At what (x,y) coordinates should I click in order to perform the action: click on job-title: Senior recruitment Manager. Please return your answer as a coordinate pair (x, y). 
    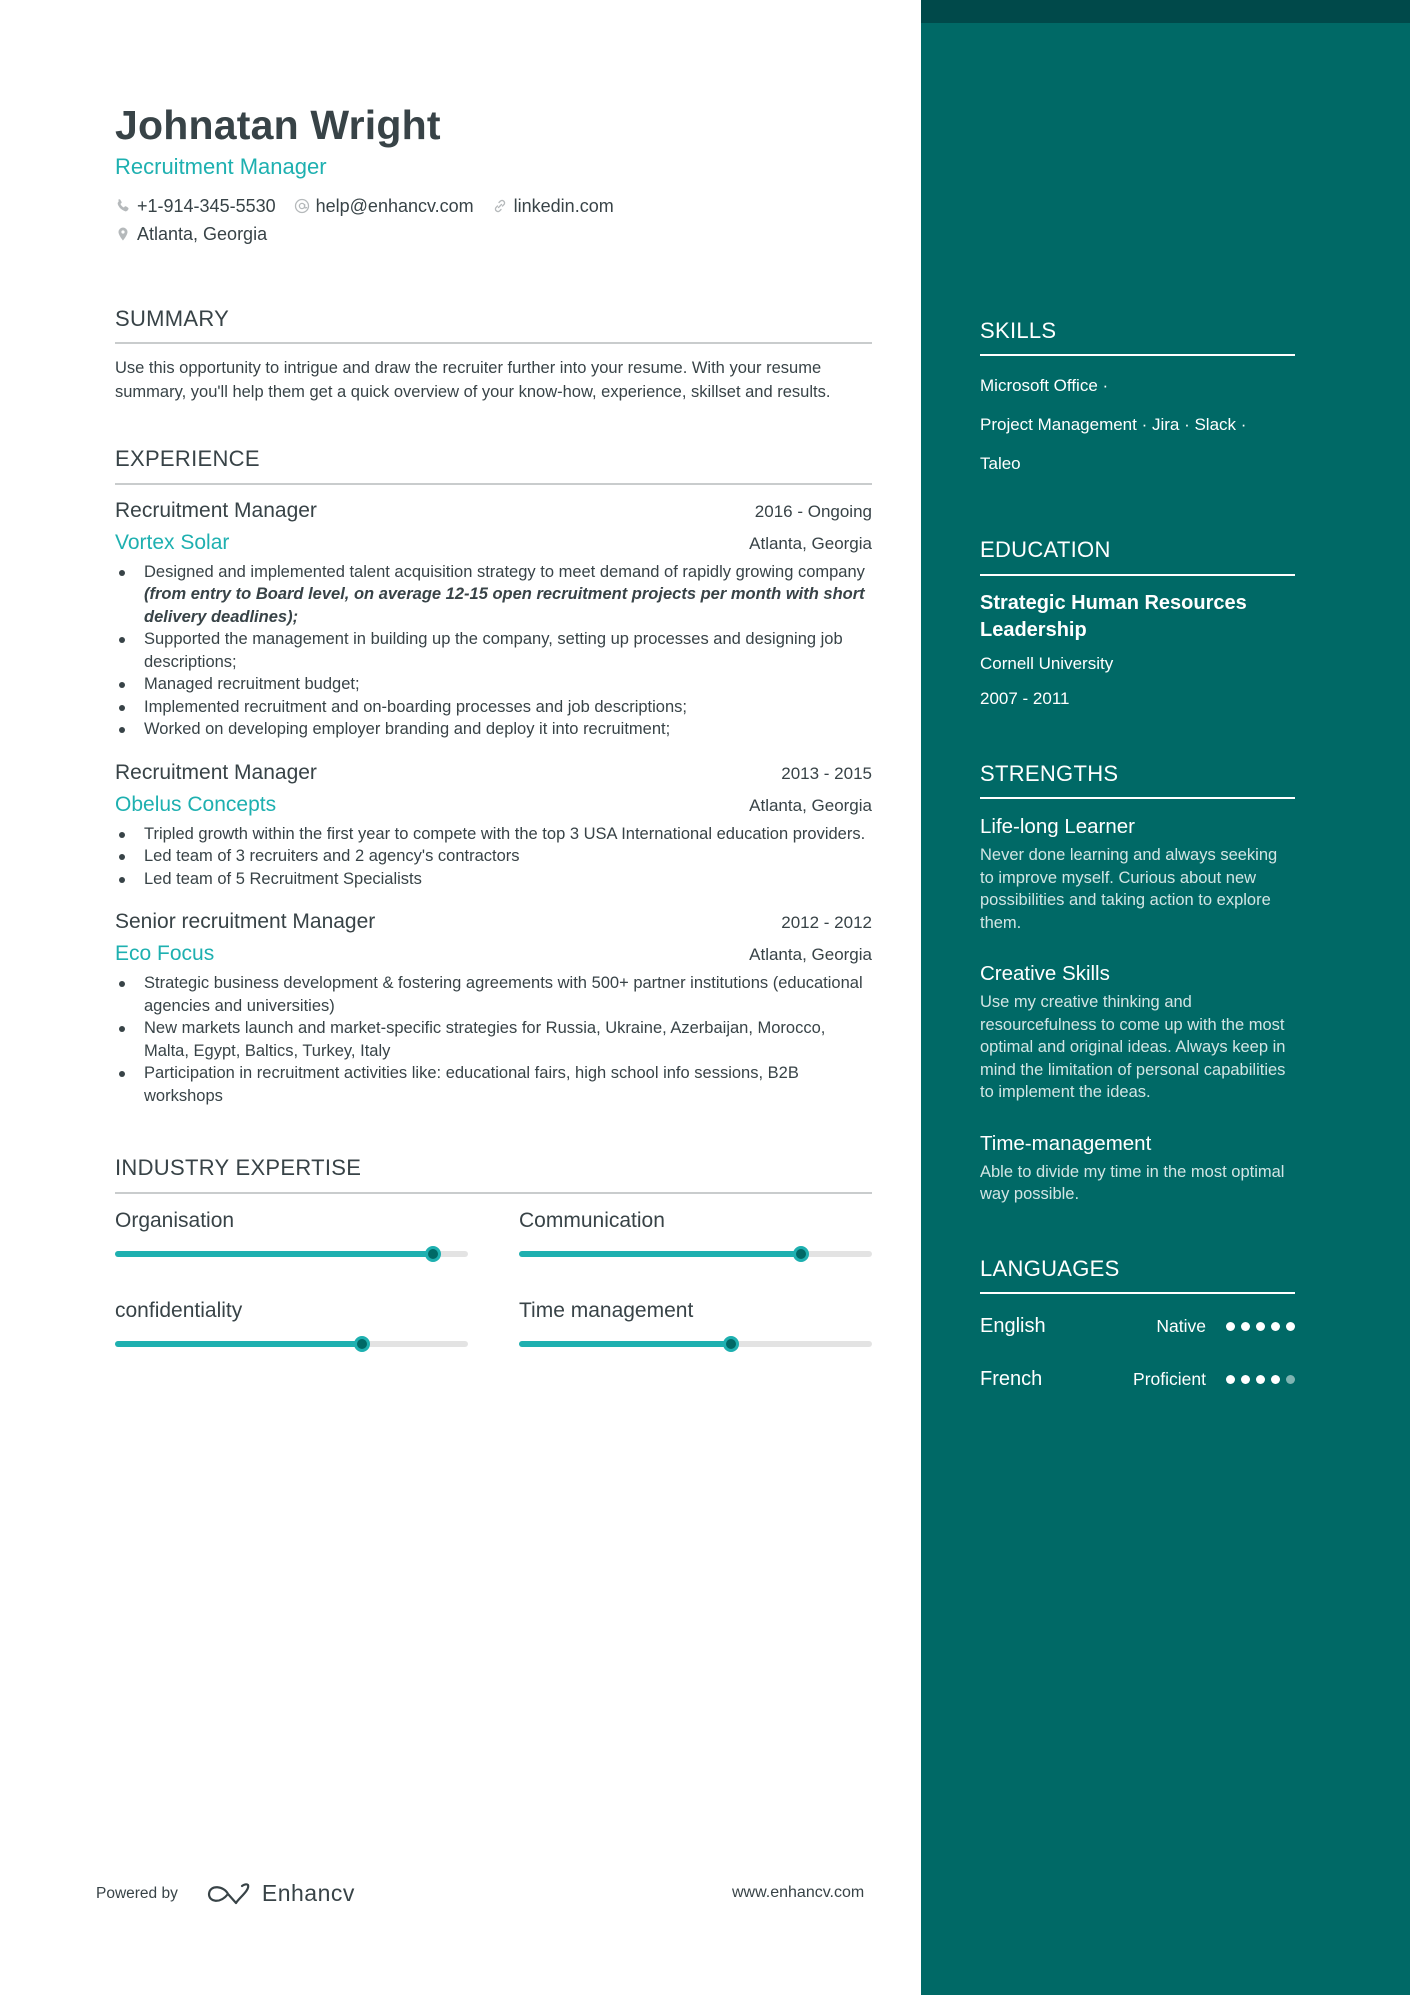
    Looking at the image, I should click on (245, 922).